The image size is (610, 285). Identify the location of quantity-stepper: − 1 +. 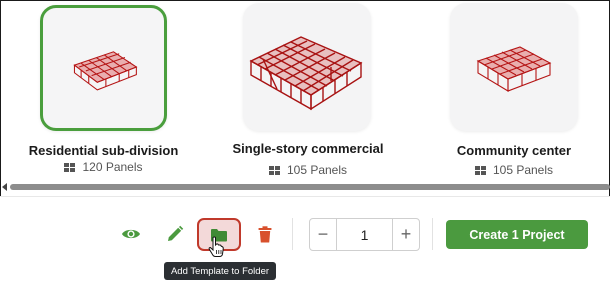
(364, 234).